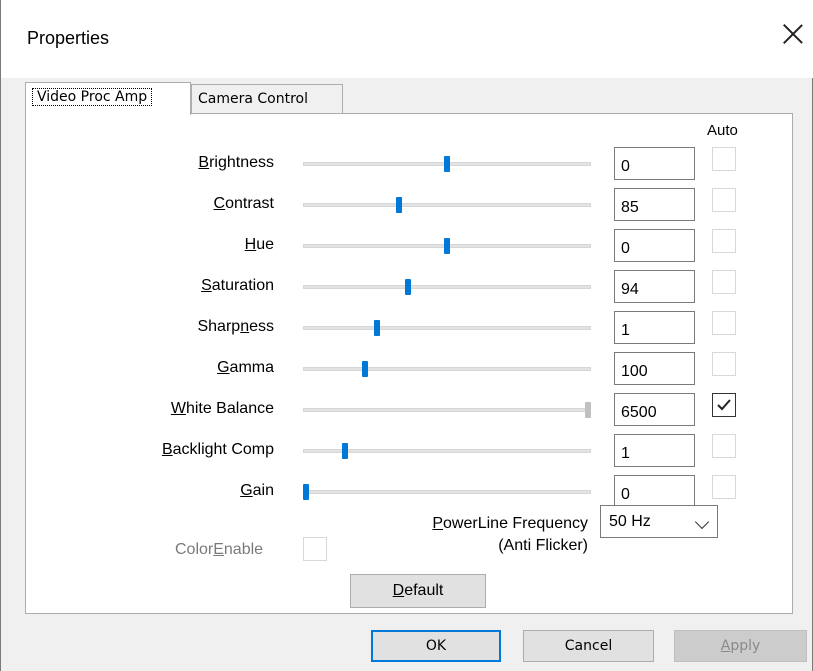 The height and width of the screenshot is (671, 813). I want to click on powerline-frequency-label: PowerLine Frequency (Anti Flicker), so click(510, 534).